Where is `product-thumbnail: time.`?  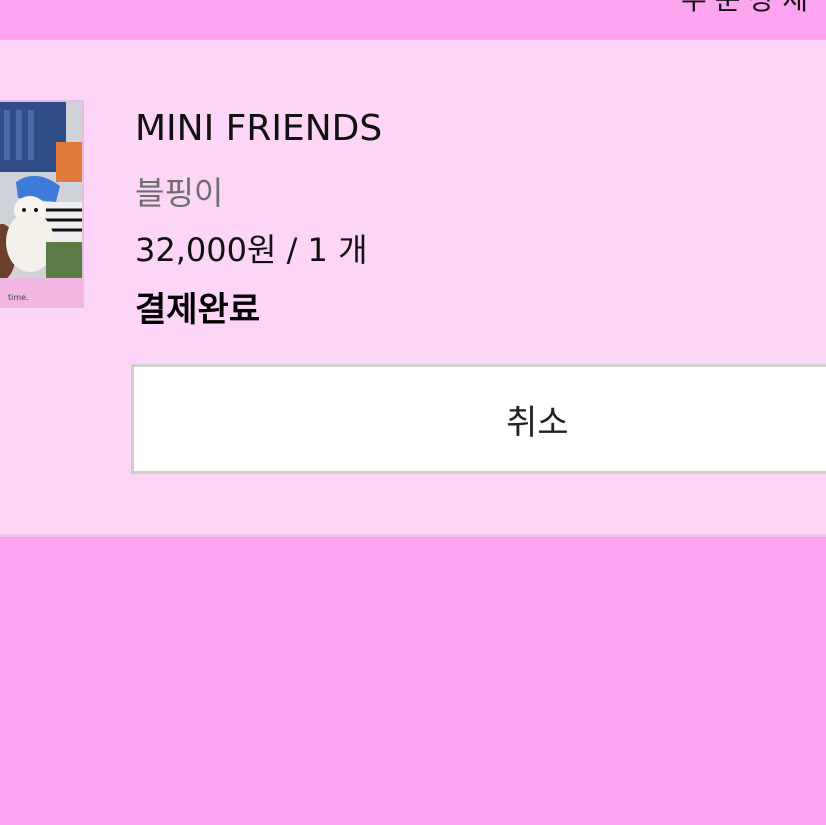 product-thumbnail: time. is located at coordinates (42, 204).